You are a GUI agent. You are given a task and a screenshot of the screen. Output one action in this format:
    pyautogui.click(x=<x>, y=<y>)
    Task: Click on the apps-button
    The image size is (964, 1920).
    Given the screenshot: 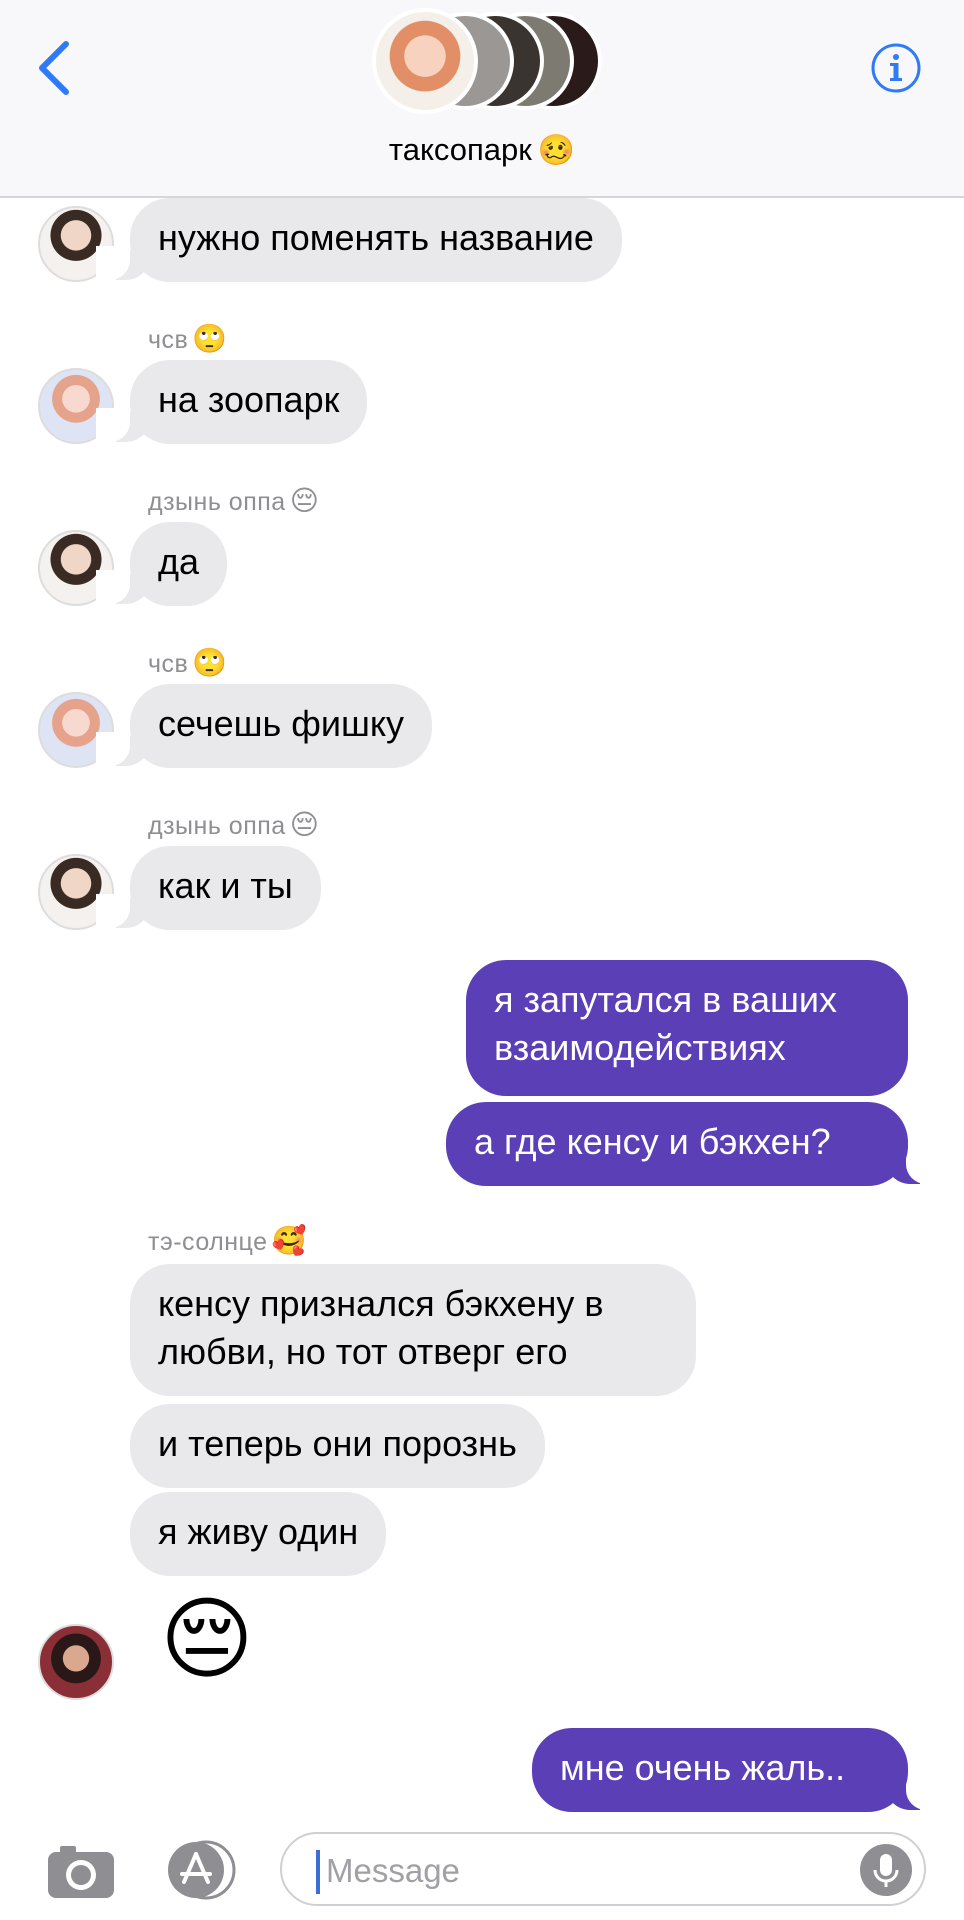 What is the action you would take?
    pyautogui.click(x=202, y=1870)
    